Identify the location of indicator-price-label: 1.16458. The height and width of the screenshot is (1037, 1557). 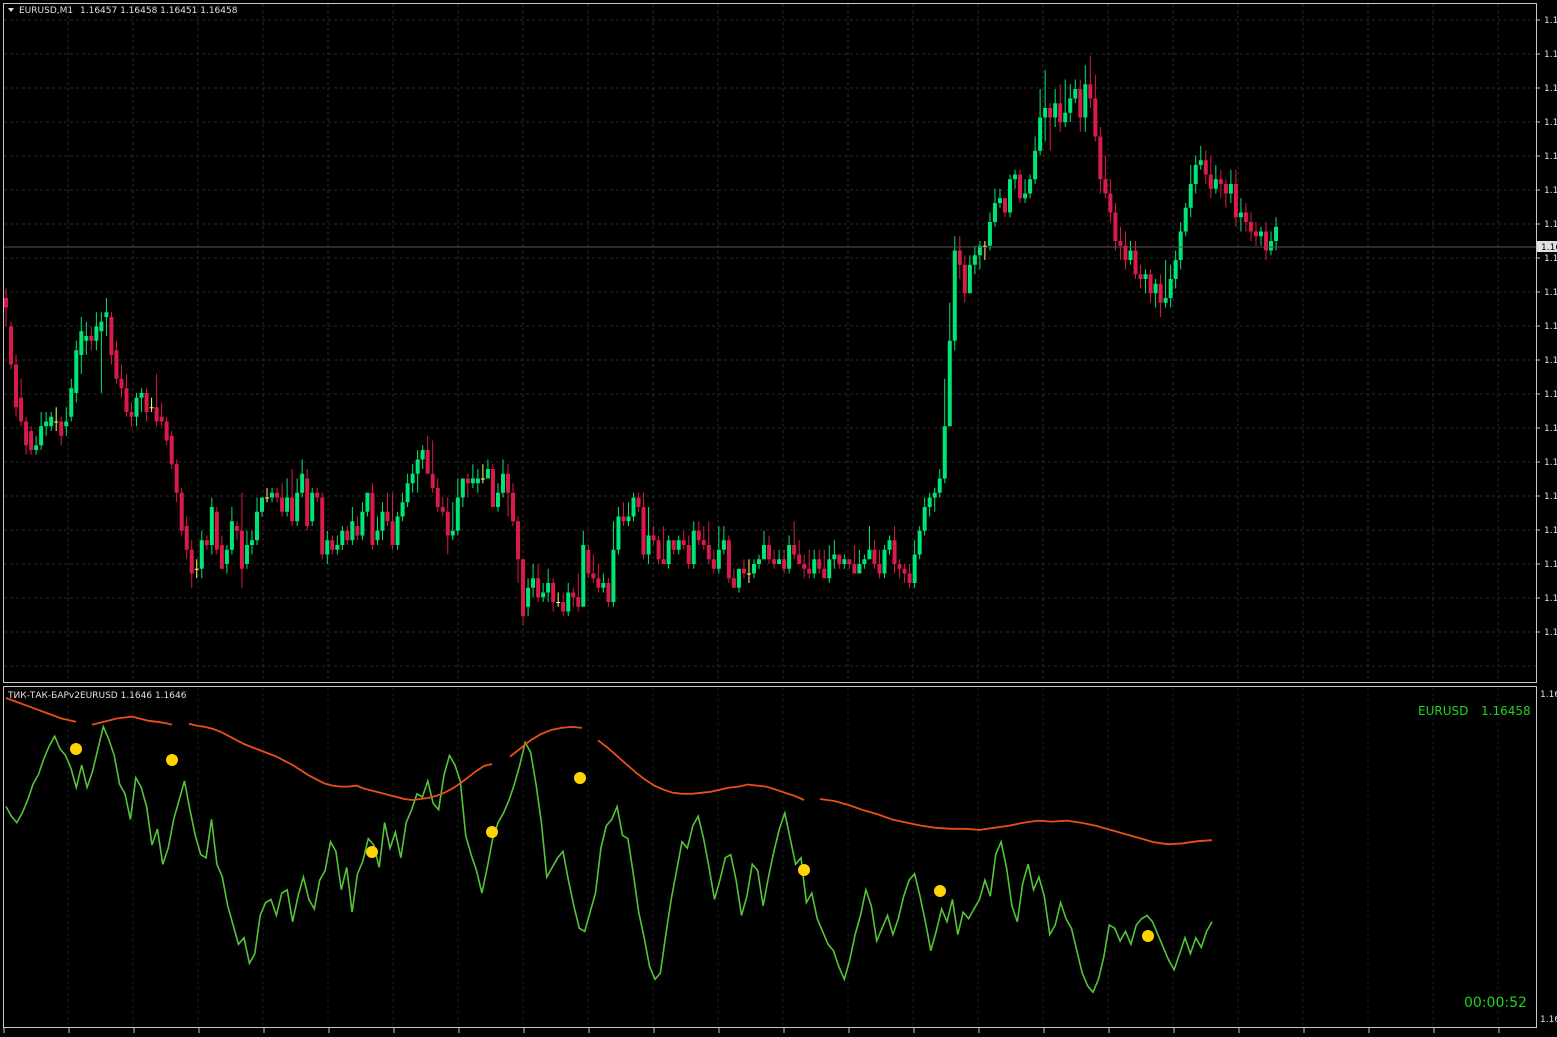
(1506, 711).